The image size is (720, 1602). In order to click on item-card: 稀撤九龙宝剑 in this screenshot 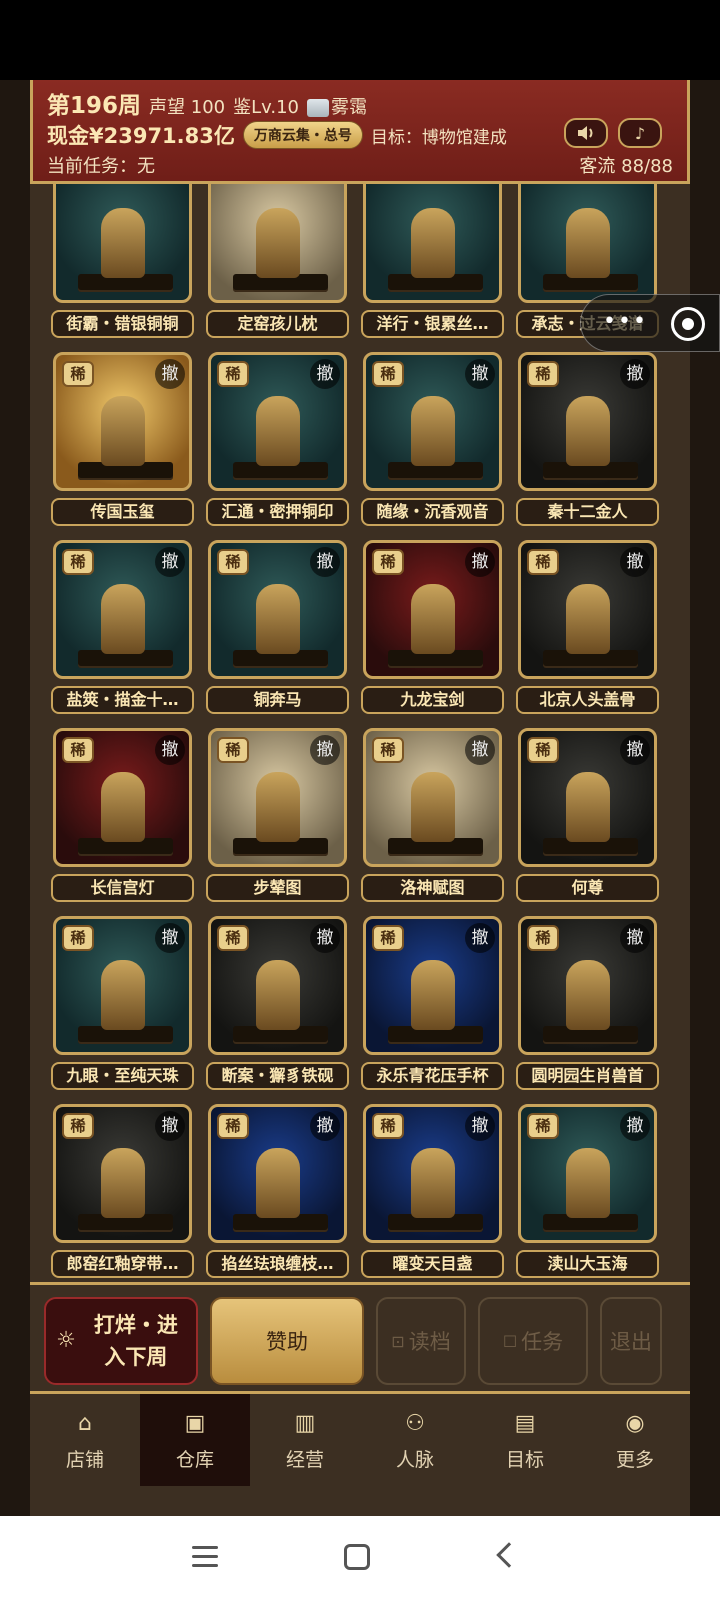, I will do `click(432, 627)`.